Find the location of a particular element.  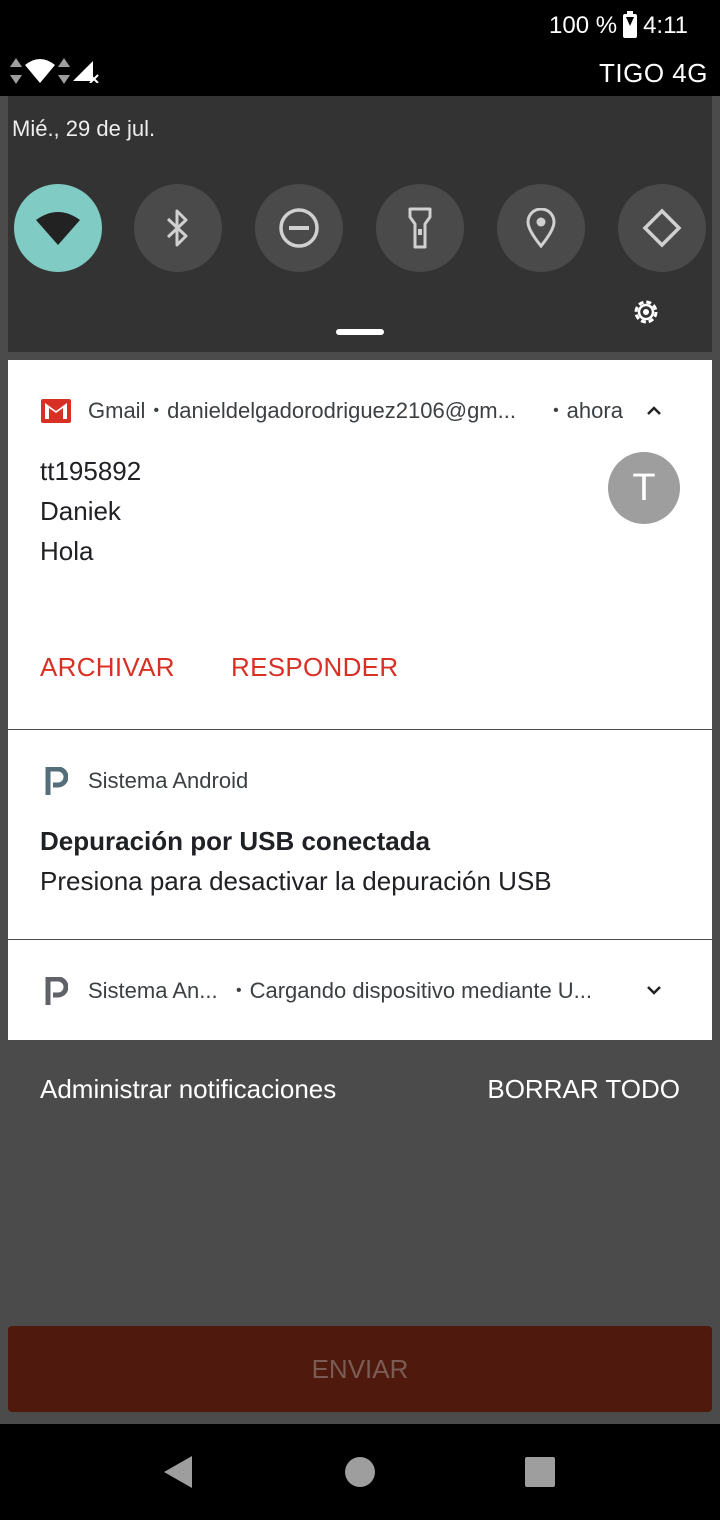

qs-tile-wifi is located at coordinates (58, 228).